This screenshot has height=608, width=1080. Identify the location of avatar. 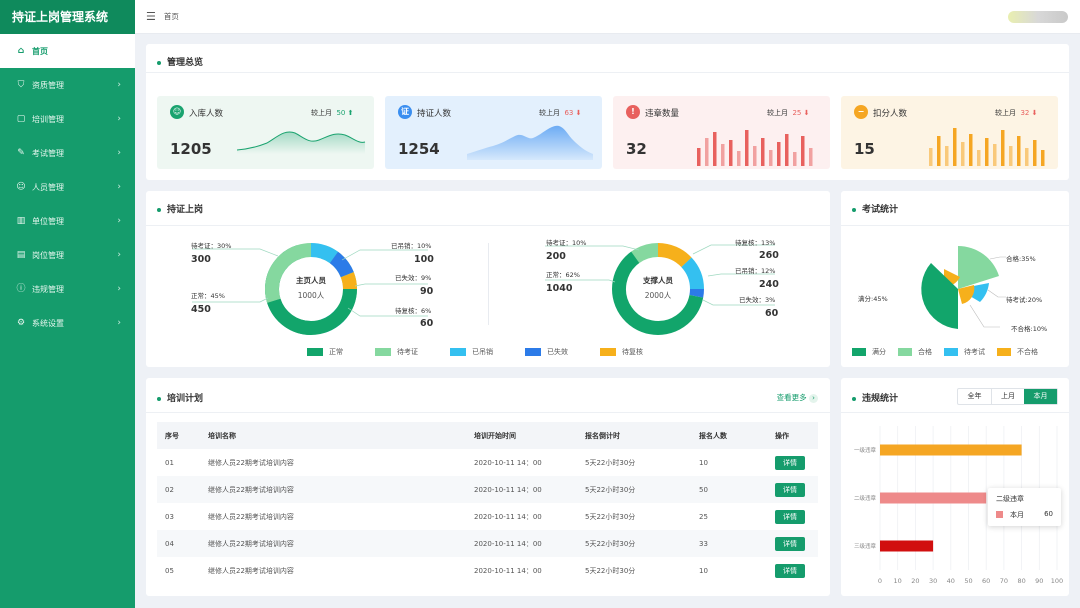
(1038, 17).